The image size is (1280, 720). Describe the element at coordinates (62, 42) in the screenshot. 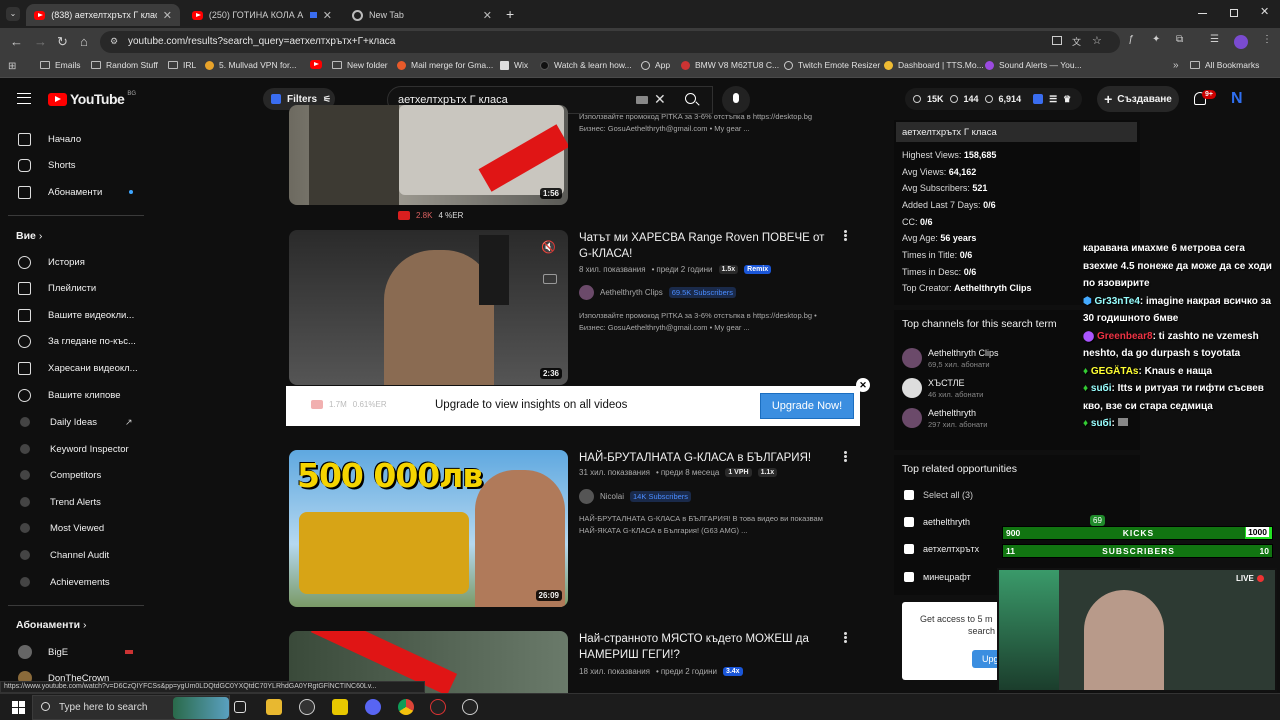

I see `reload-icon: ↻` at that location.